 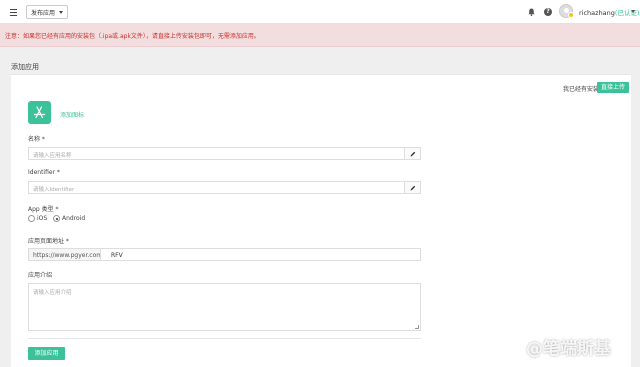 I want to click on certified-status: (已认证), so click(x=627, y=13).